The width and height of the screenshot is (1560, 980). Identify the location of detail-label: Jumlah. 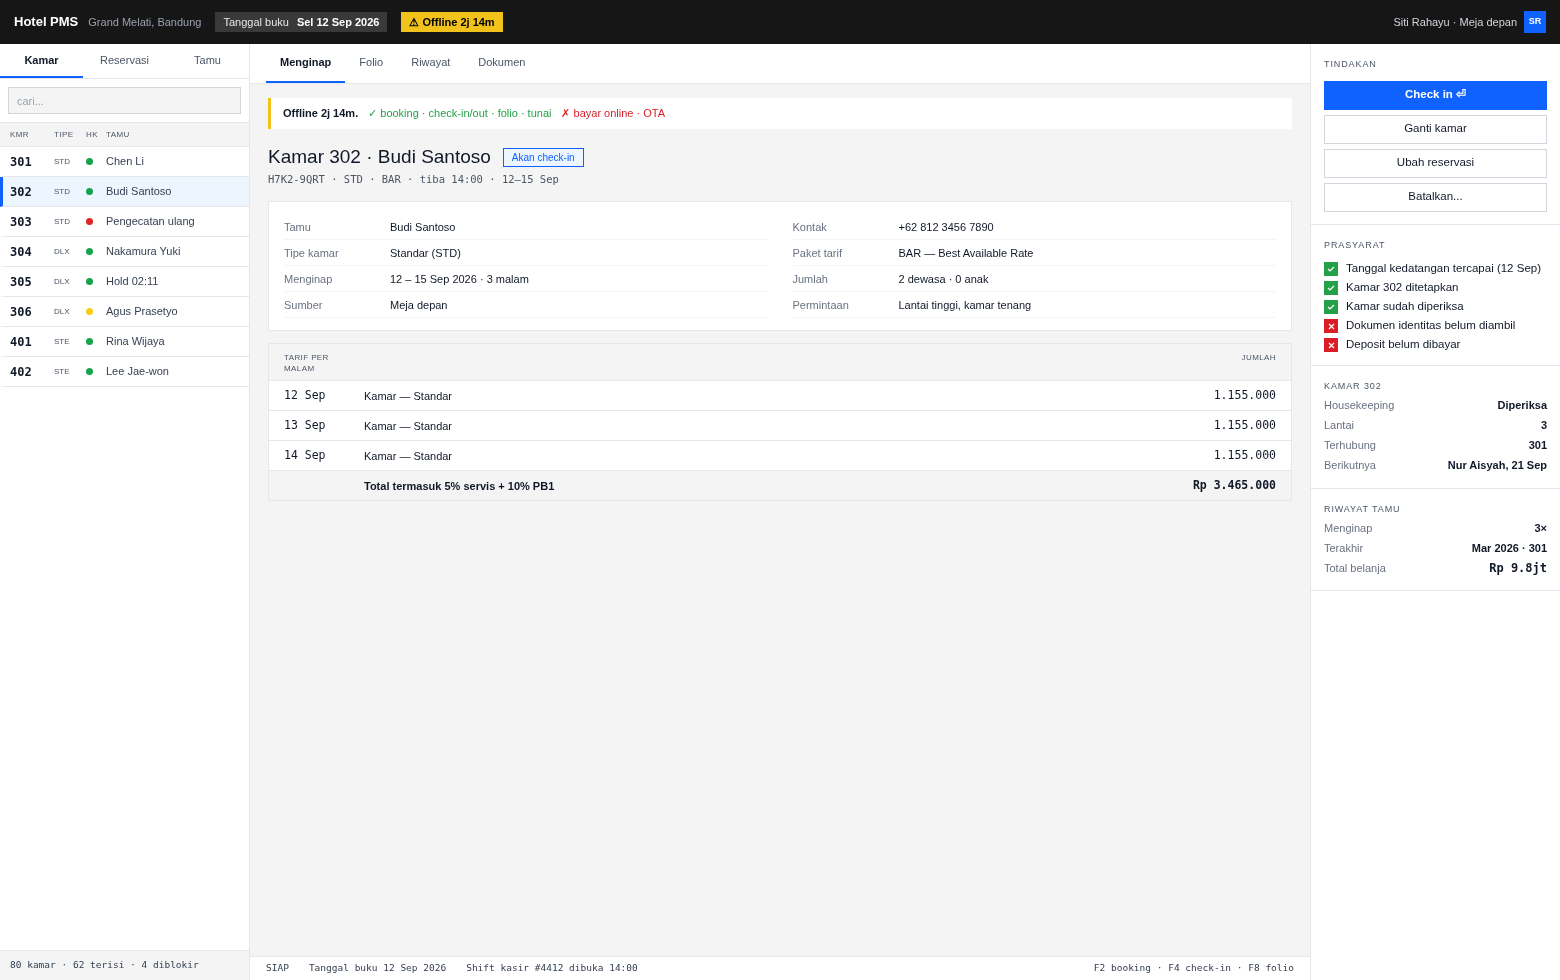
(810, 279).